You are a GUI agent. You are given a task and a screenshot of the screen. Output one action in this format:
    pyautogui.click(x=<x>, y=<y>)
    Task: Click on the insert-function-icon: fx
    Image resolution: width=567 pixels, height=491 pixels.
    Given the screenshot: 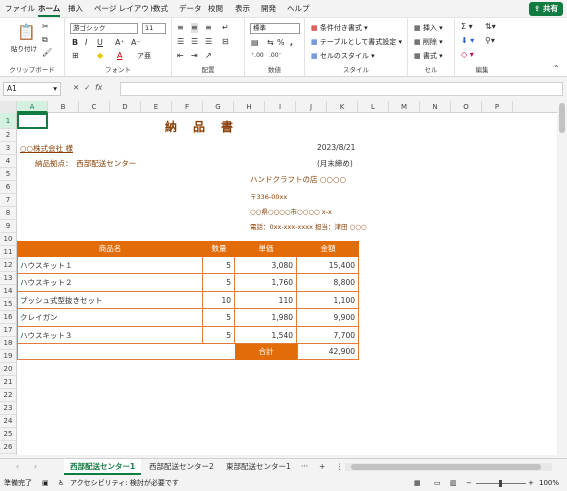 What is the action you would take?
    pyautogui.click(x=98, y=87)
    